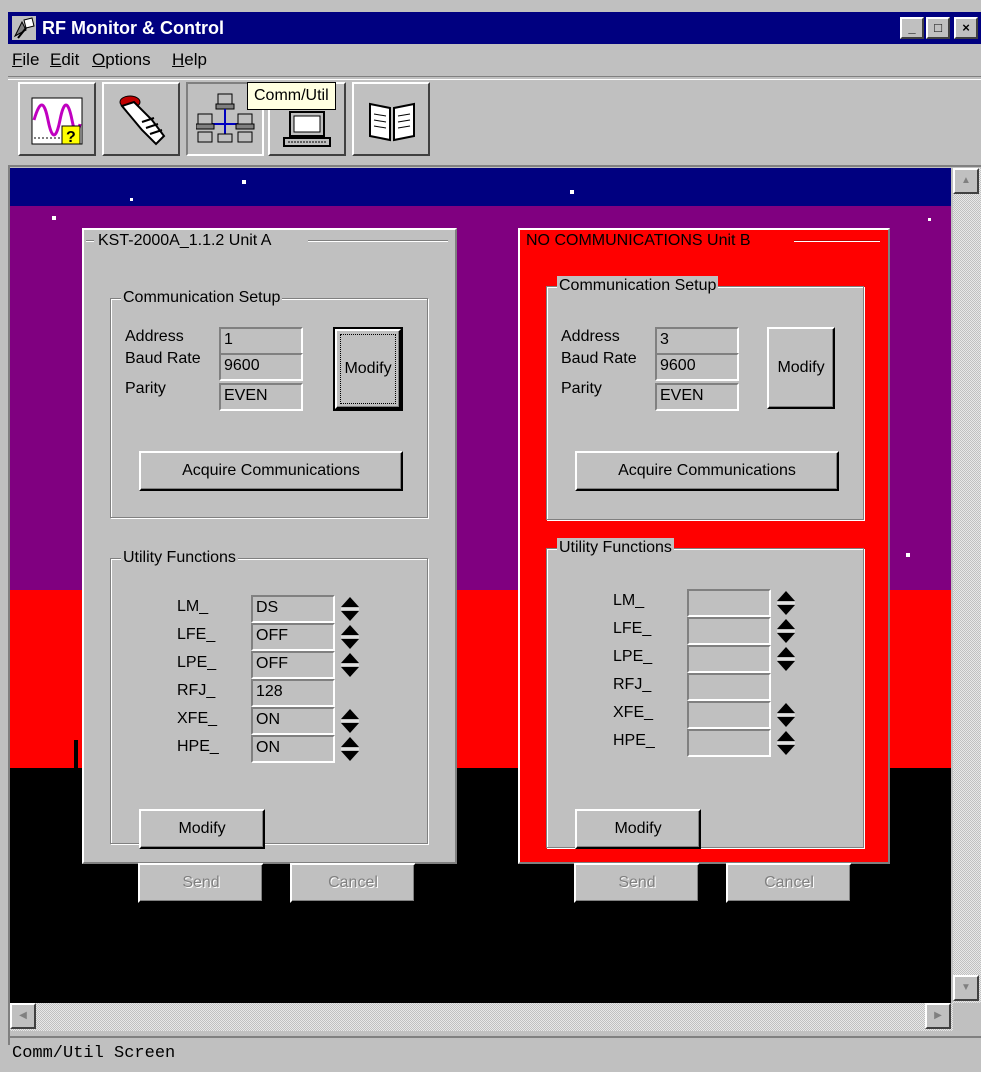 The width and height of the screenshot is (981, 1072). Describe the element at coordinates (293, 693) in the screenshot. I see `util-row-value: 128` at that location.